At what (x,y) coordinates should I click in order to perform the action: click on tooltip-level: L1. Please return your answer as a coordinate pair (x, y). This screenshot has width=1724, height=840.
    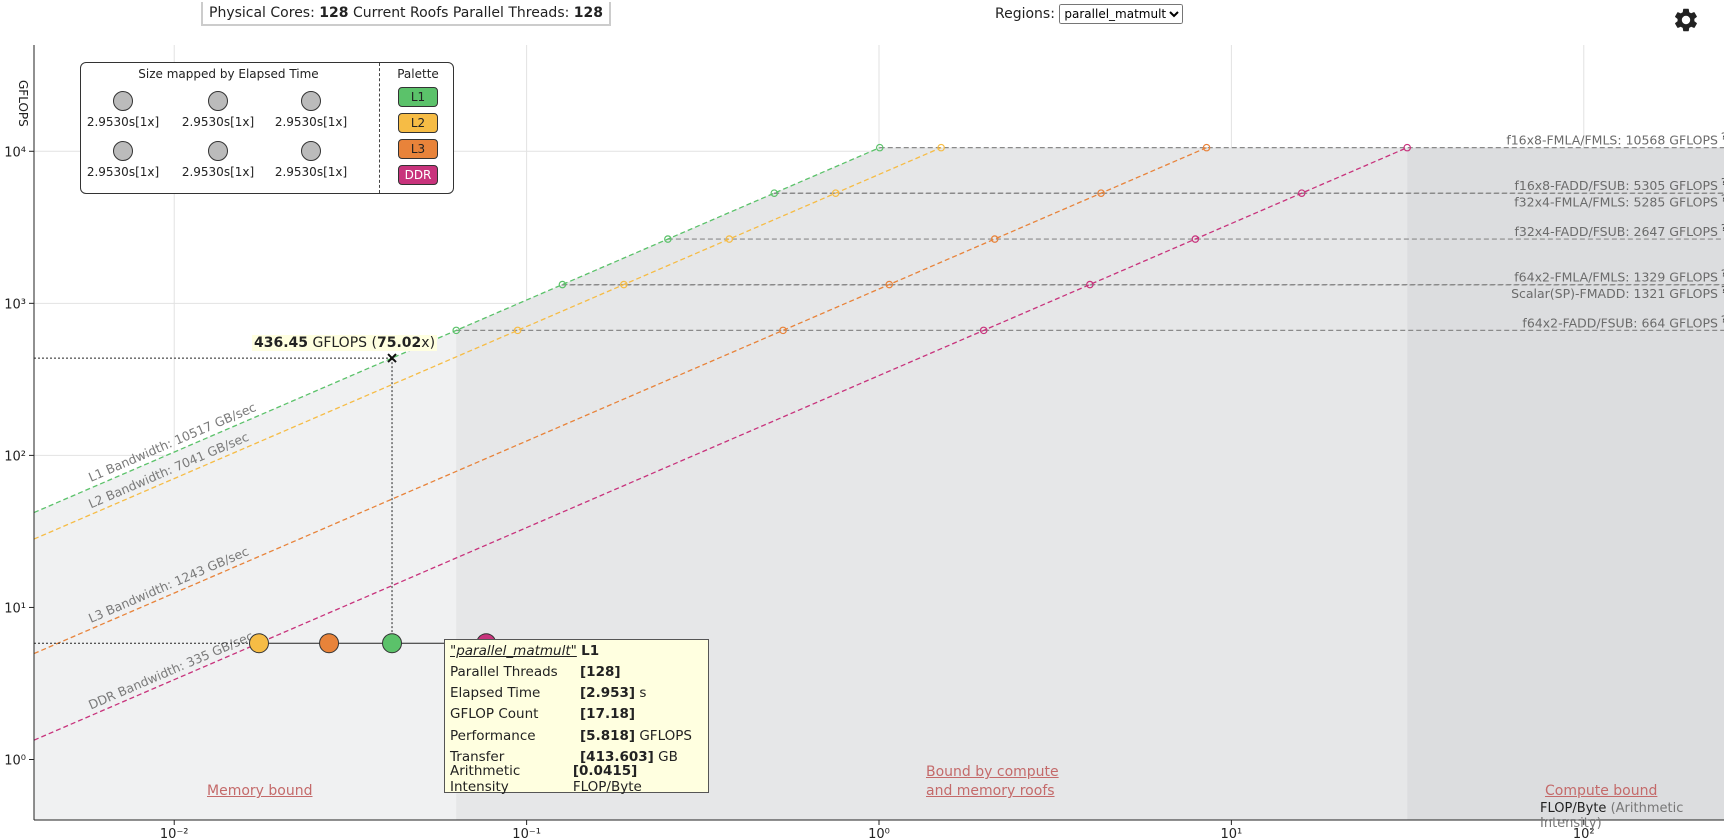
    Looking at the image, I should click on (590, 651).